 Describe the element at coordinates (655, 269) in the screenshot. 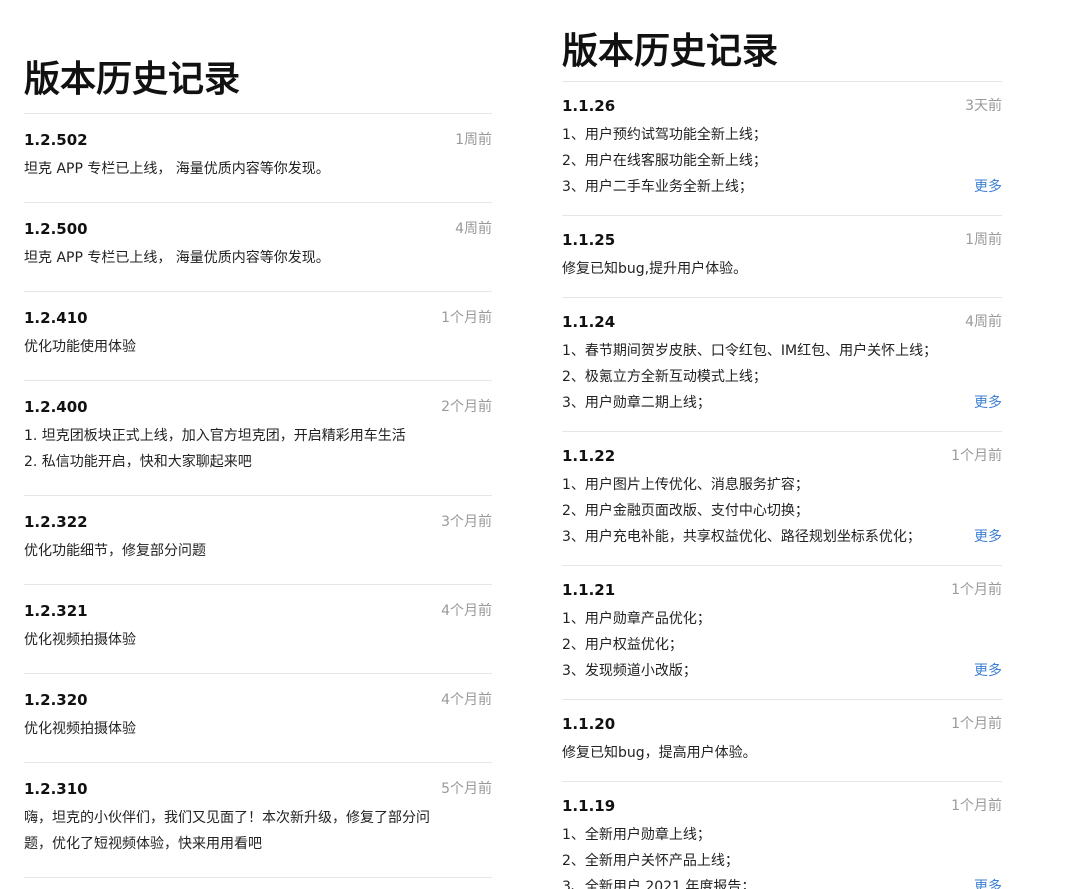

I see `change-note: 修复已知bug,提升用户体验。` at that location.